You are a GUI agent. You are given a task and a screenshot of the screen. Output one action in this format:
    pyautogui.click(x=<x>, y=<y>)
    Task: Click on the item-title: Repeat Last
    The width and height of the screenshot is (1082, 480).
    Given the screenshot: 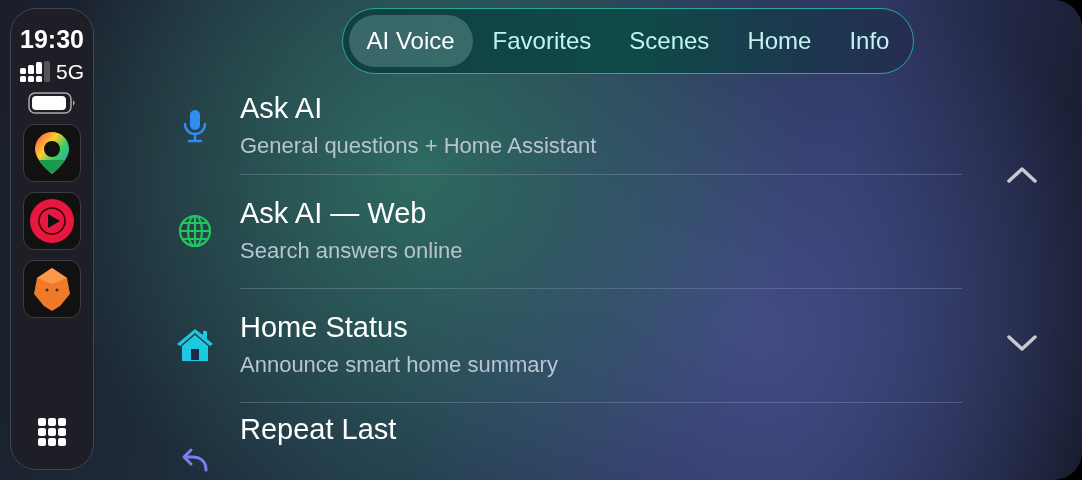 What is the action you would take?
    pyautogui.click(x=319, y=429)
    